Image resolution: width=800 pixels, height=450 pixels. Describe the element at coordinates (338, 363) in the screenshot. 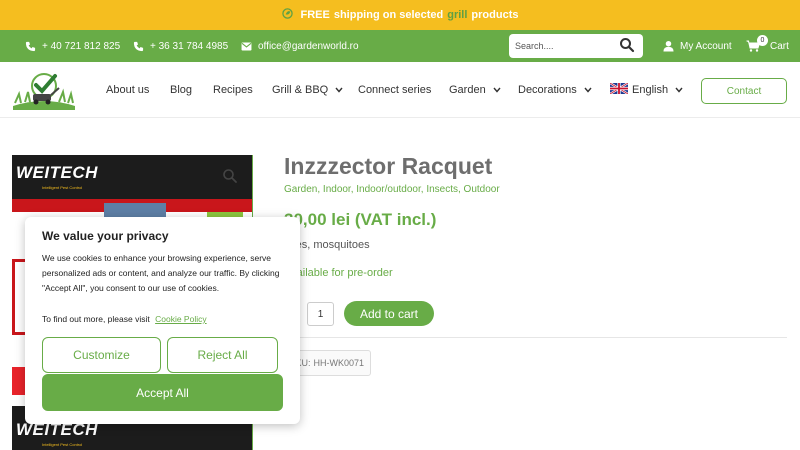

I see `sku-value: HH-WK0071` at that location.